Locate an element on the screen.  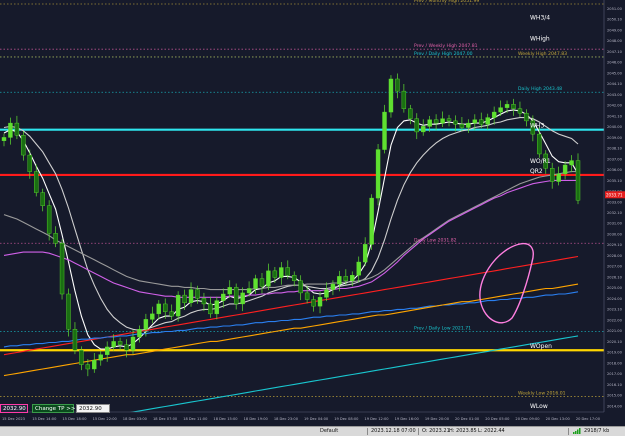
x-tick-label: 18 Dec 07:00 is located at coordinates (165, 419).